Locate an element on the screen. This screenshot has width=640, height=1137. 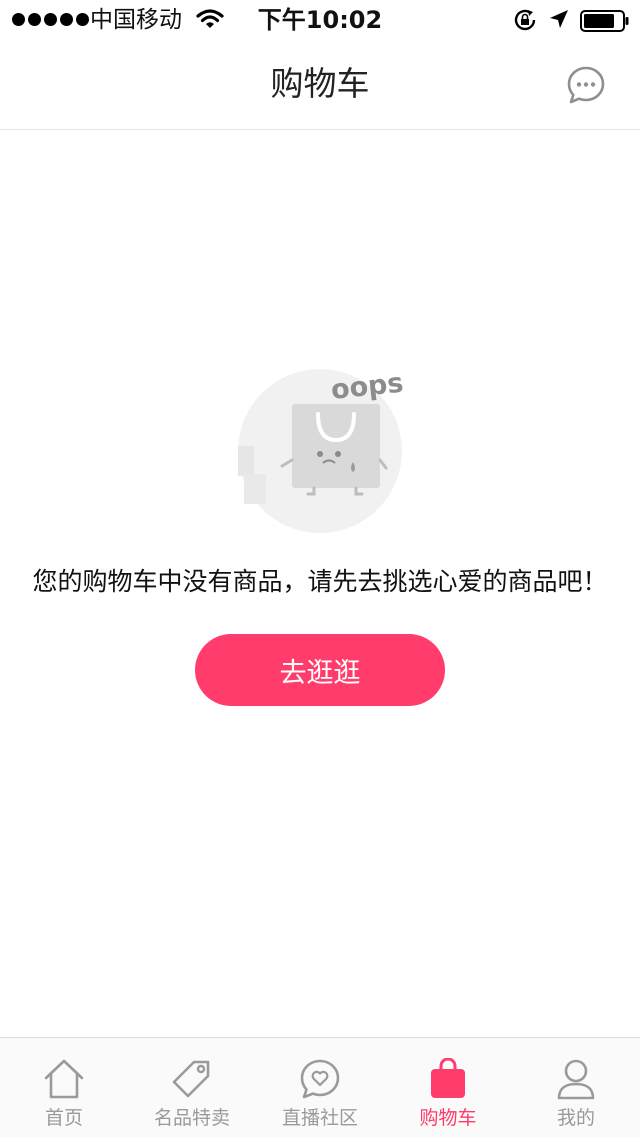
tab-live-community: 直播社区 is located at coordinates (320, 1087).